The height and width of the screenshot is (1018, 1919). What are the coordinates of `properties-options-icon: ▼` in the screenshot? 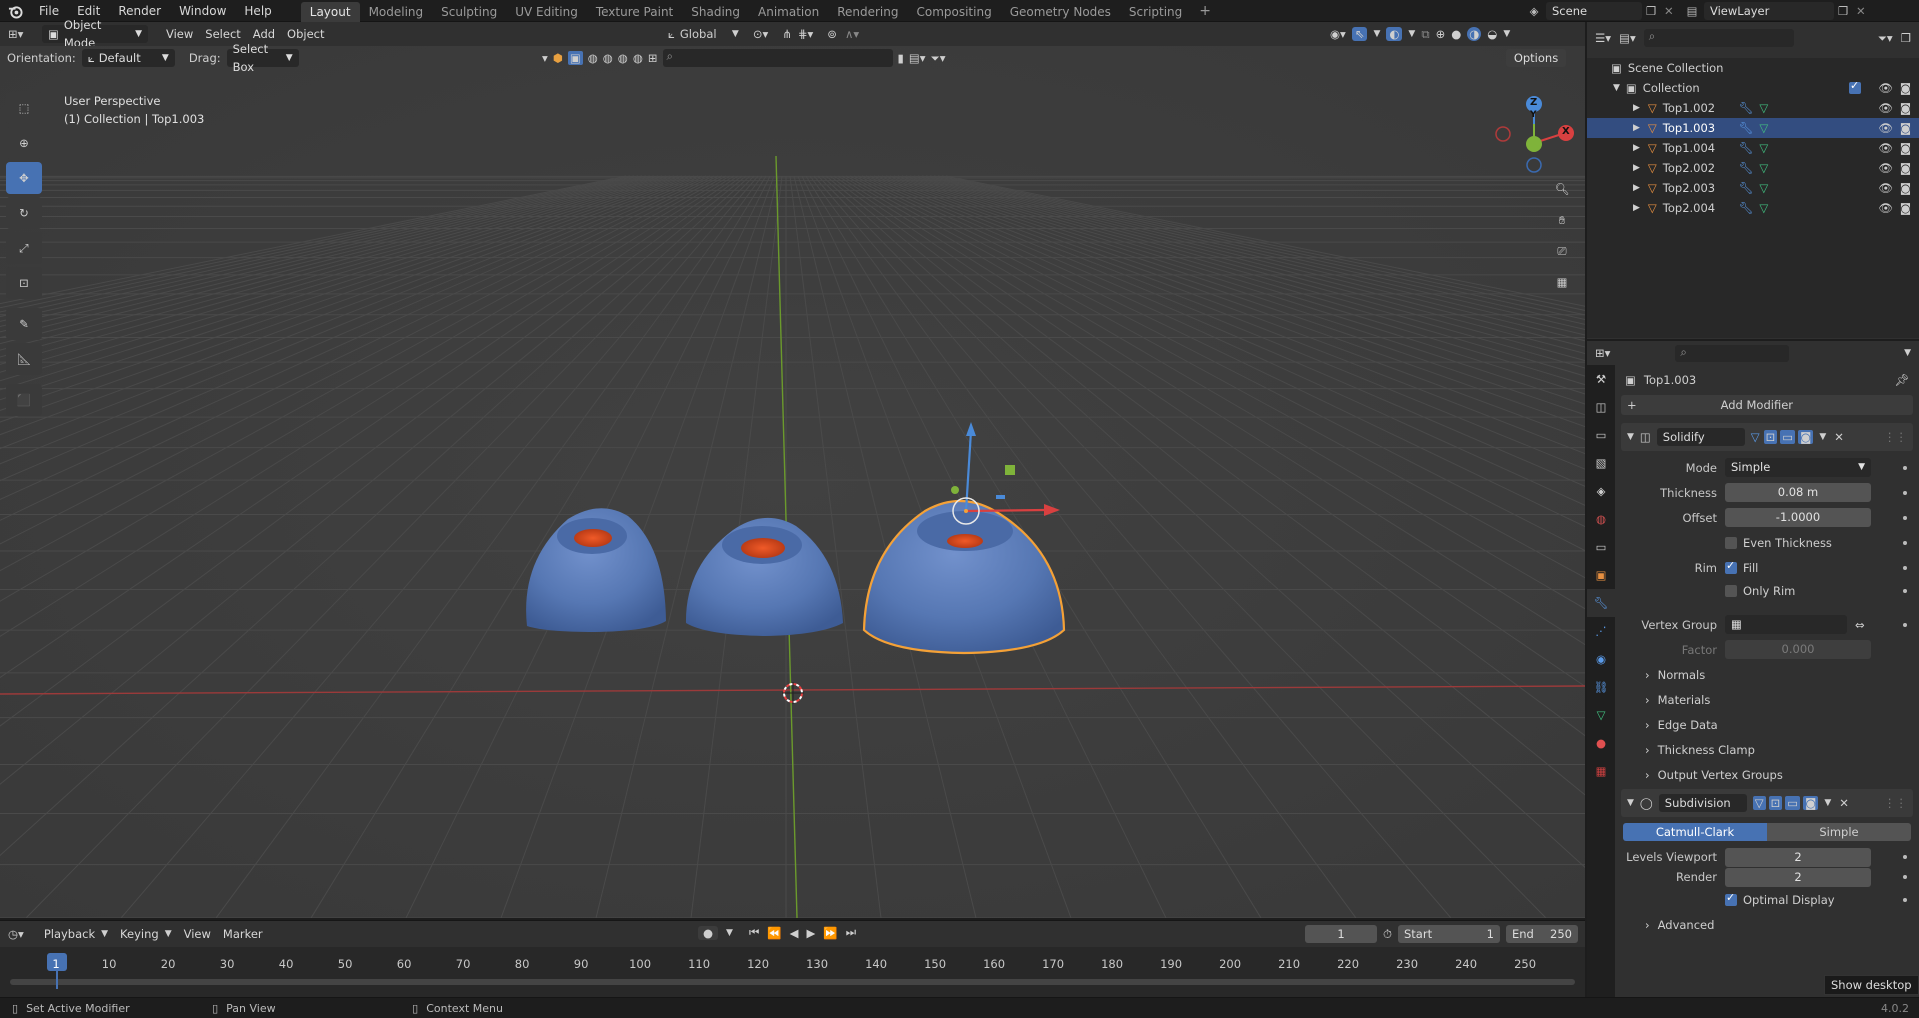 It's located at (1907, 353).